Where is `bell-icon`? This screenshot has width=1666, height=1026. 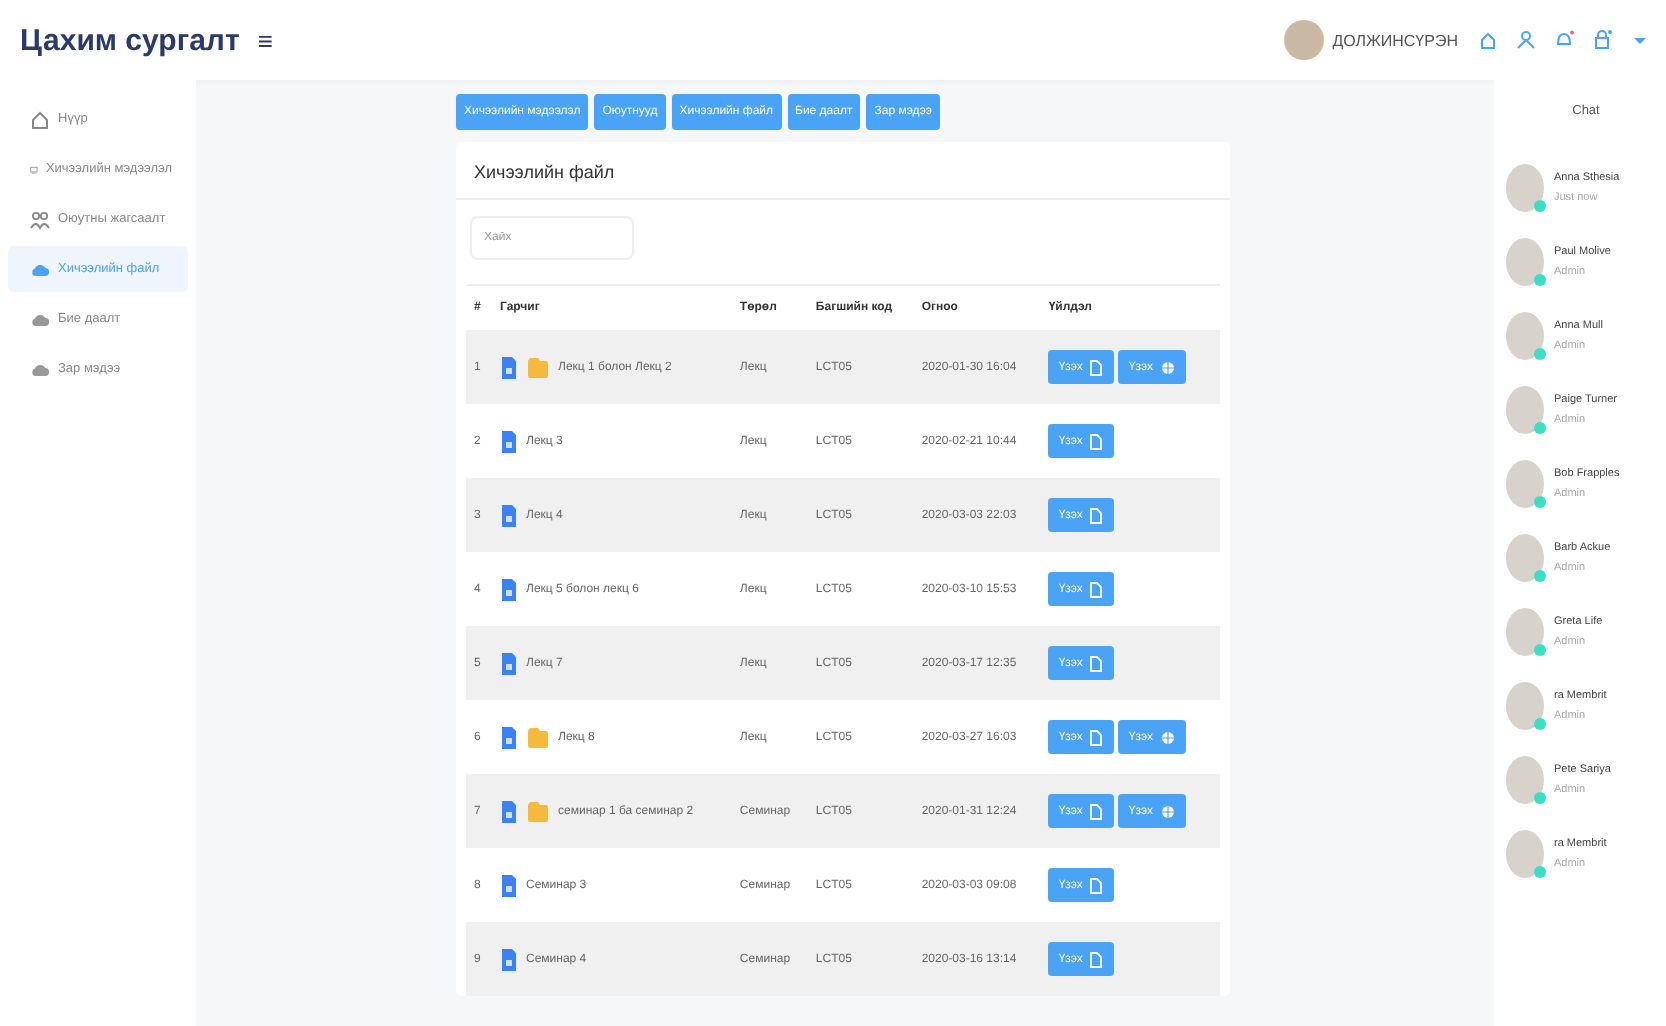
bell-icon is located at coordinates (1564, 40).